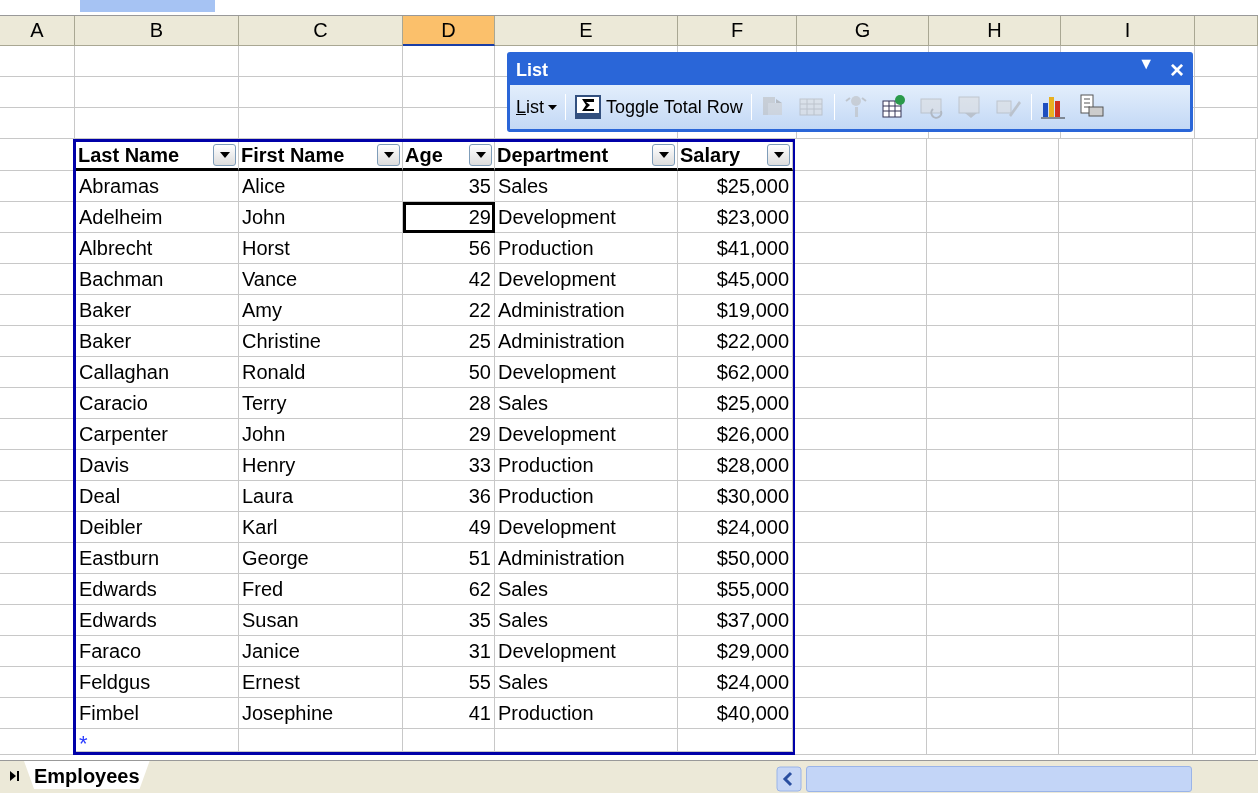 The width and height of the screenshot is (1258, 793). Describe the element at coordinates (157, 651) in the screenshot. I see `table-cell: Faraco` at that location.